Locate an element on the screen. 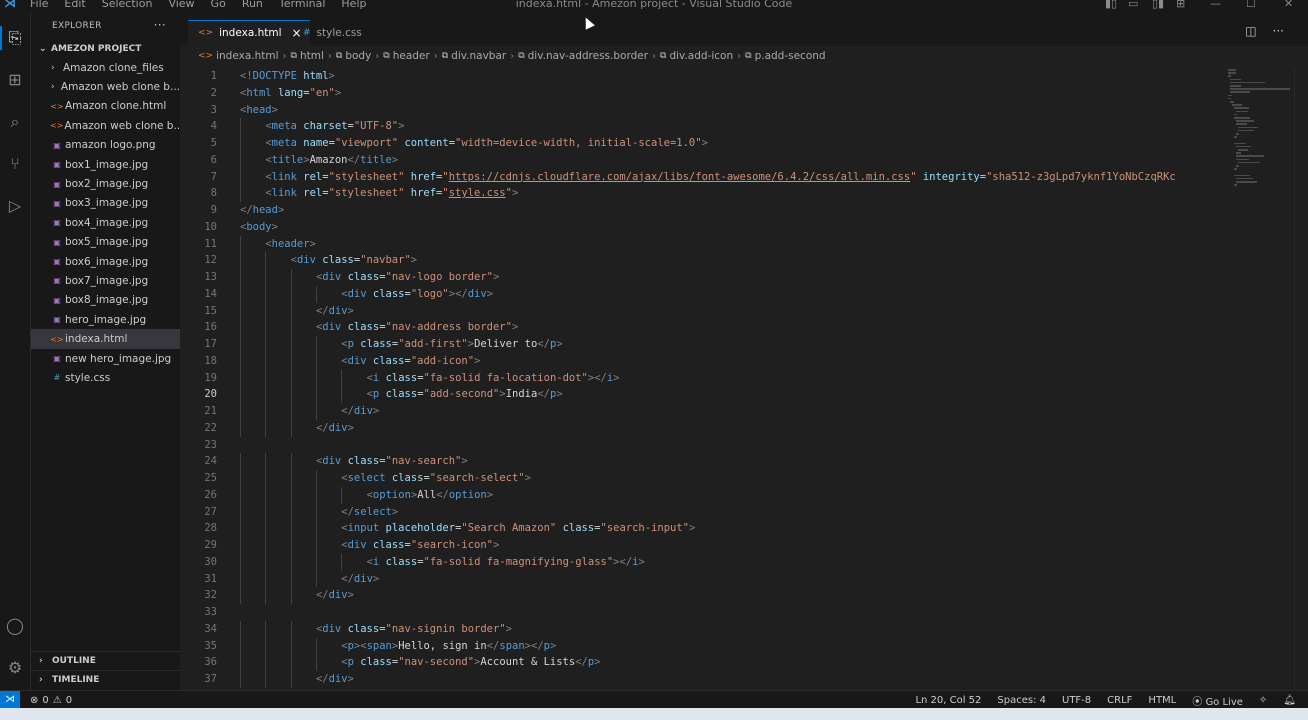 This screenshot has height=720, width=1308. tree-folder: › Amazon clone_files is located at coordinates (105, 67).